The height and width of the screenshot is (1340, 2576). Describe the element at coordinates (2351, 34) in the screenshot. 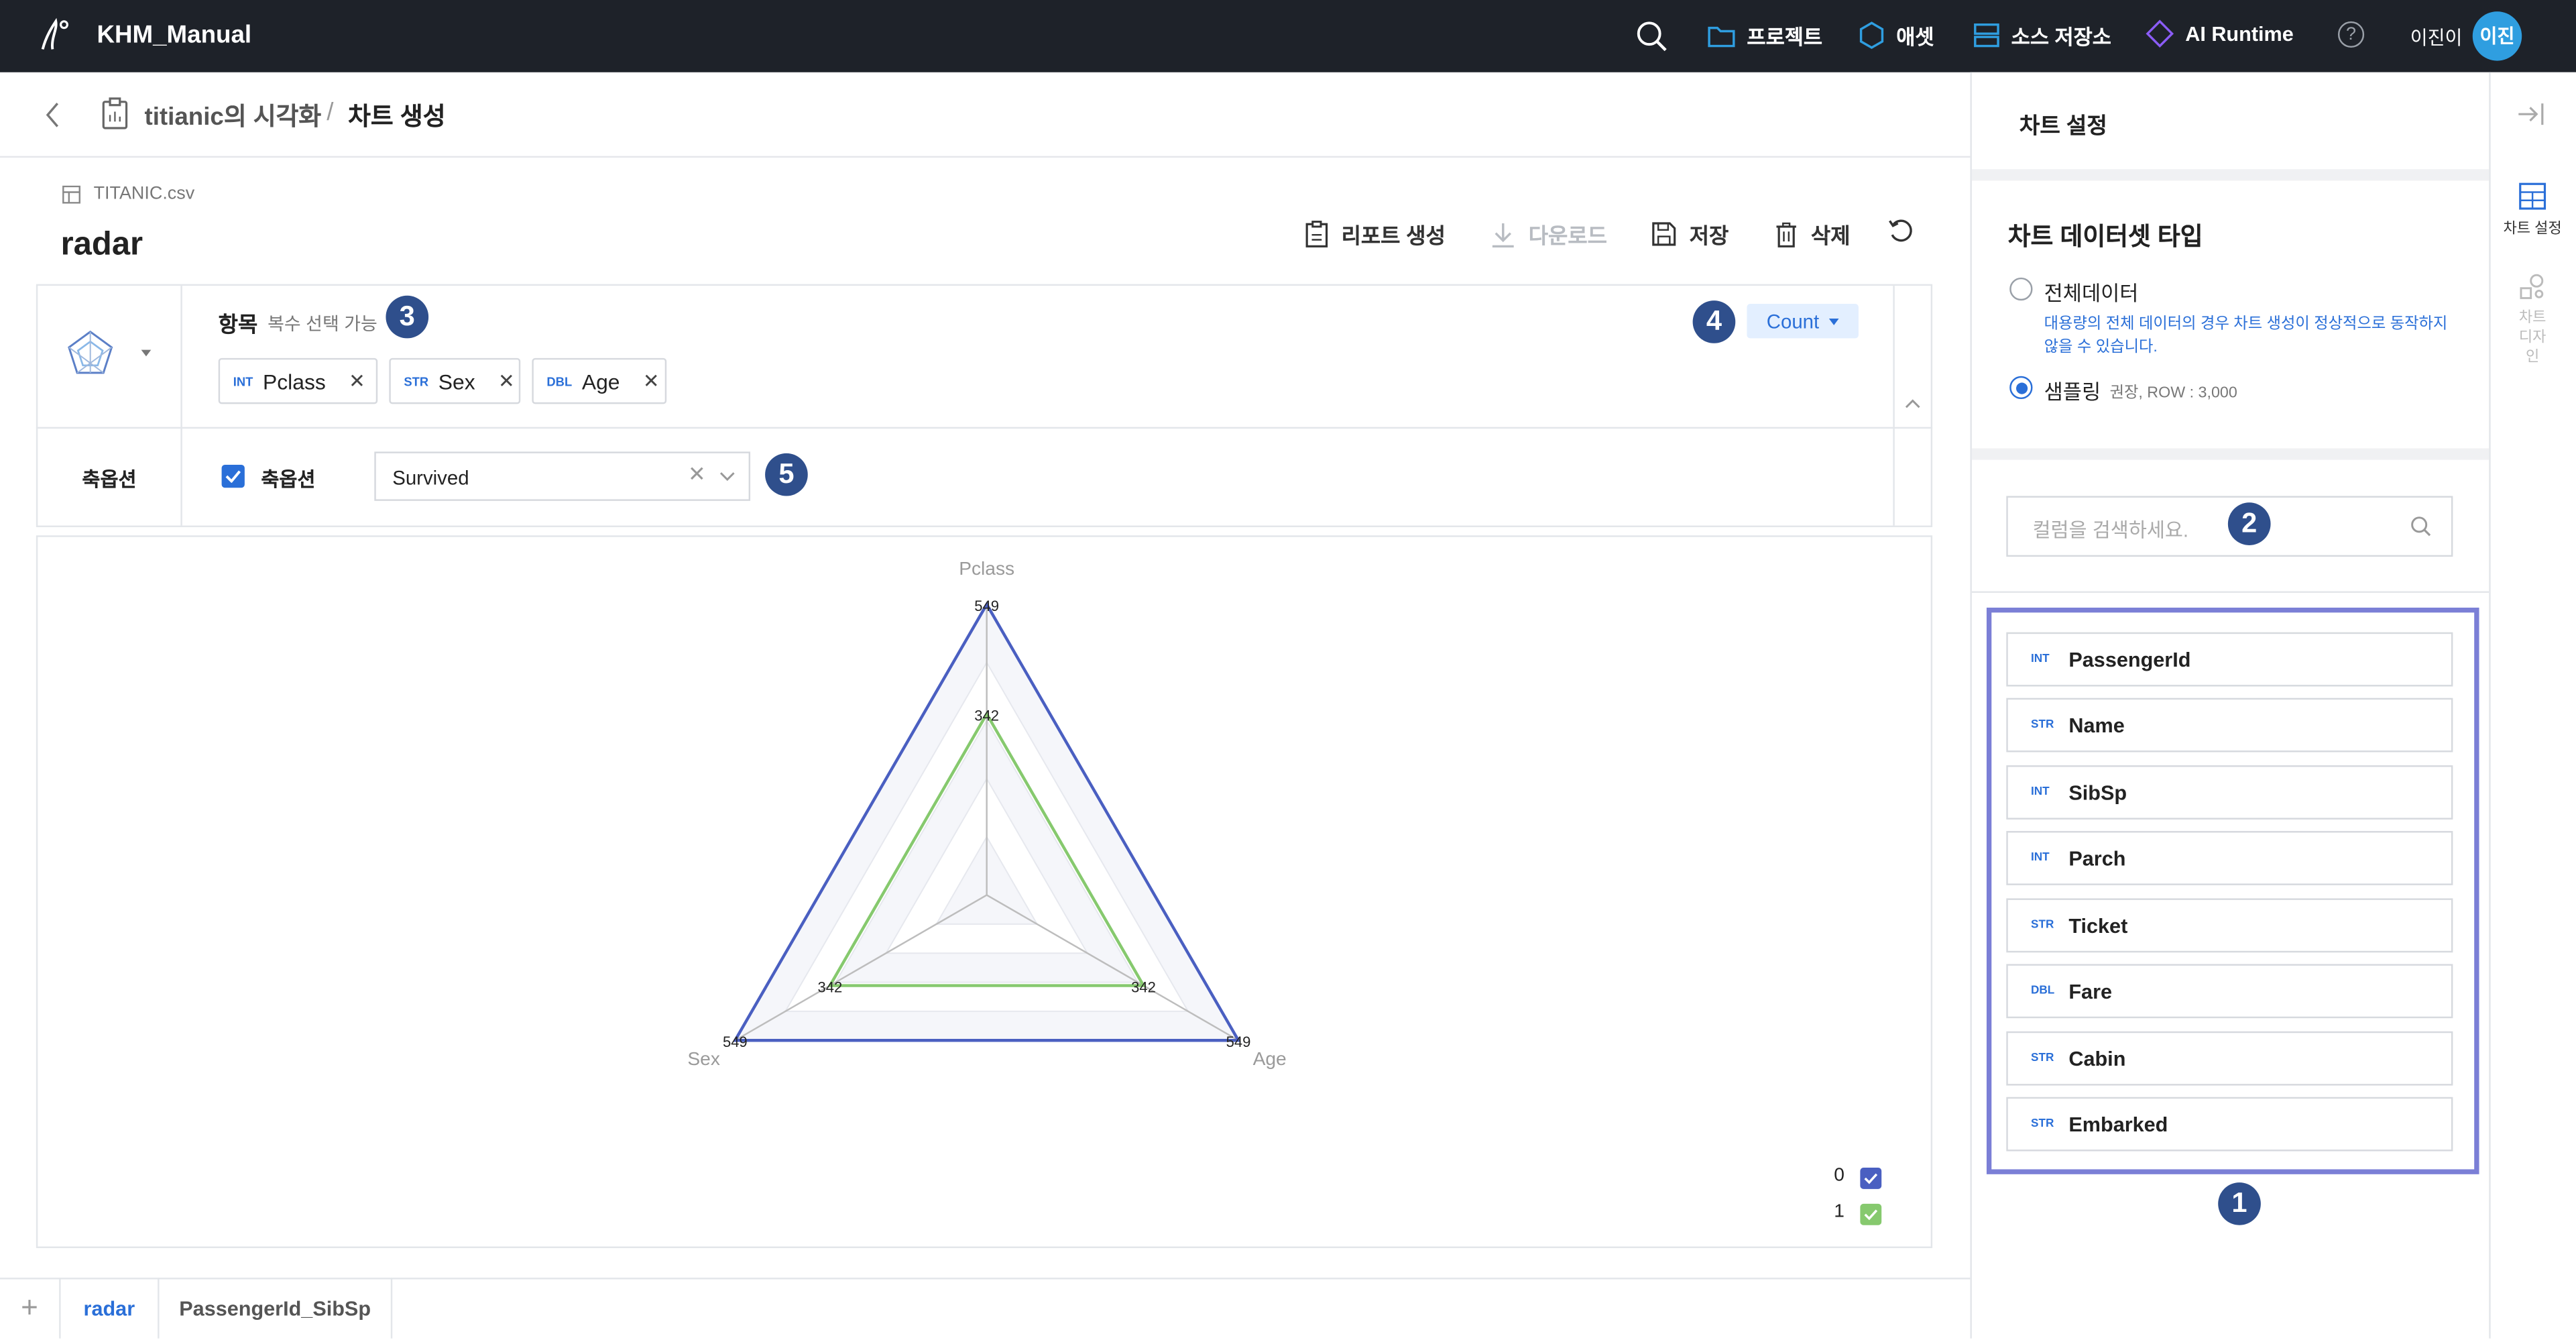

I see `help-icon: ?` at that location.